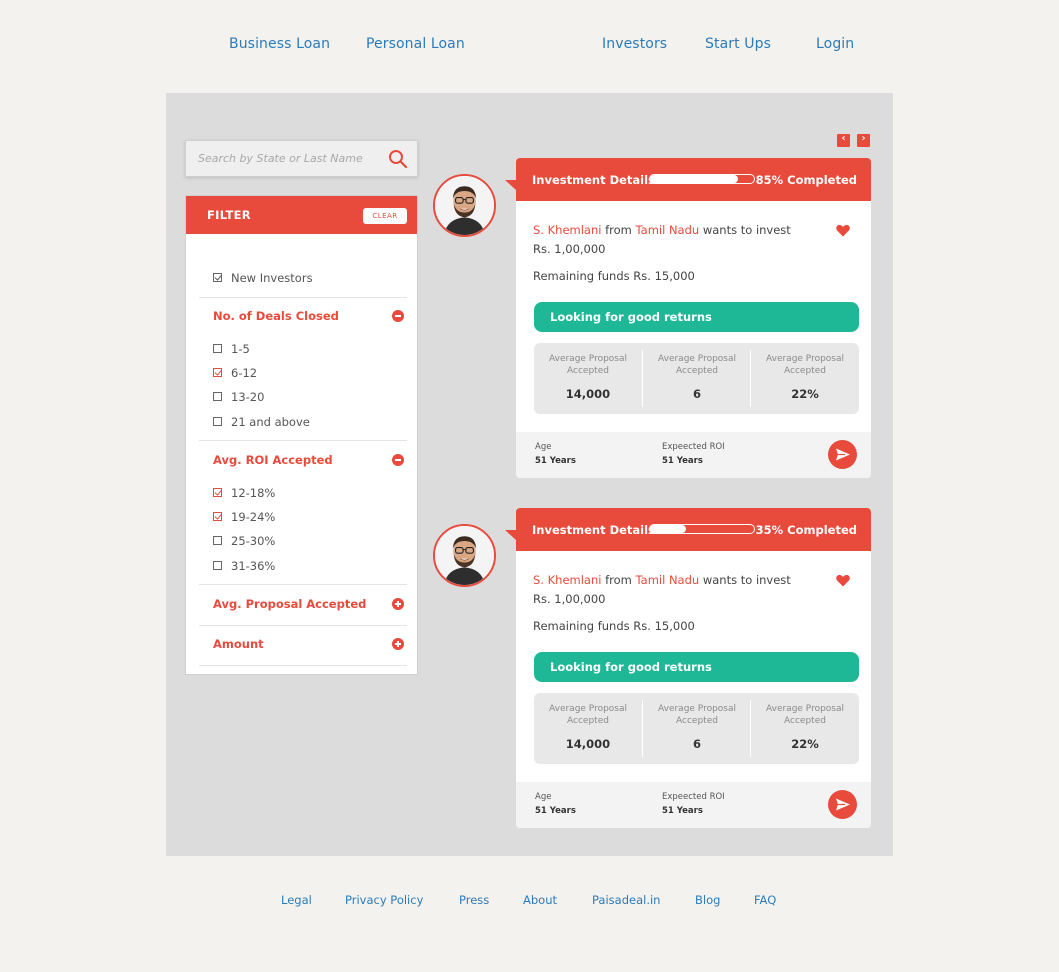 This screenshot has height=972, width=1059. Describe the element at coordinates (474, 900) in the screenshot. I see `footer-press: Press` at that location.